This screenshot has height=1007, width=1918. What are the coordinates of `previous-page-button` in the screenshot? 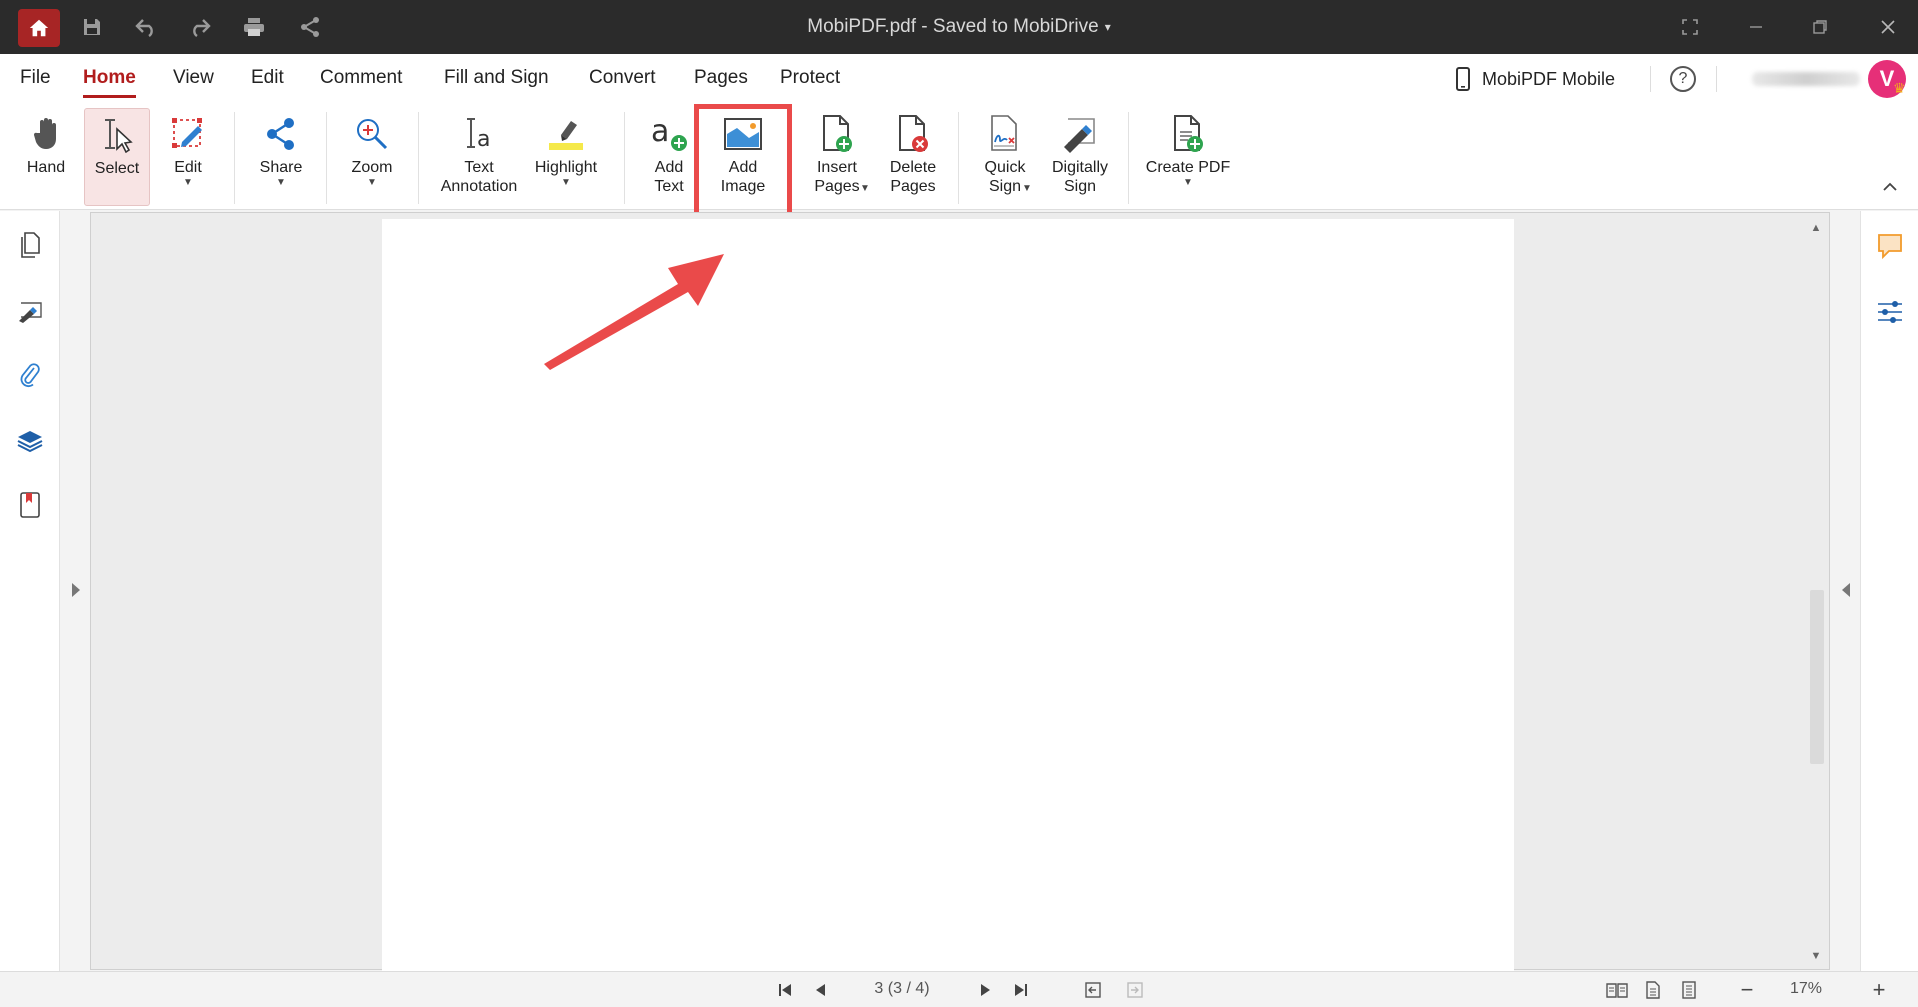 It's located at (821, 990).